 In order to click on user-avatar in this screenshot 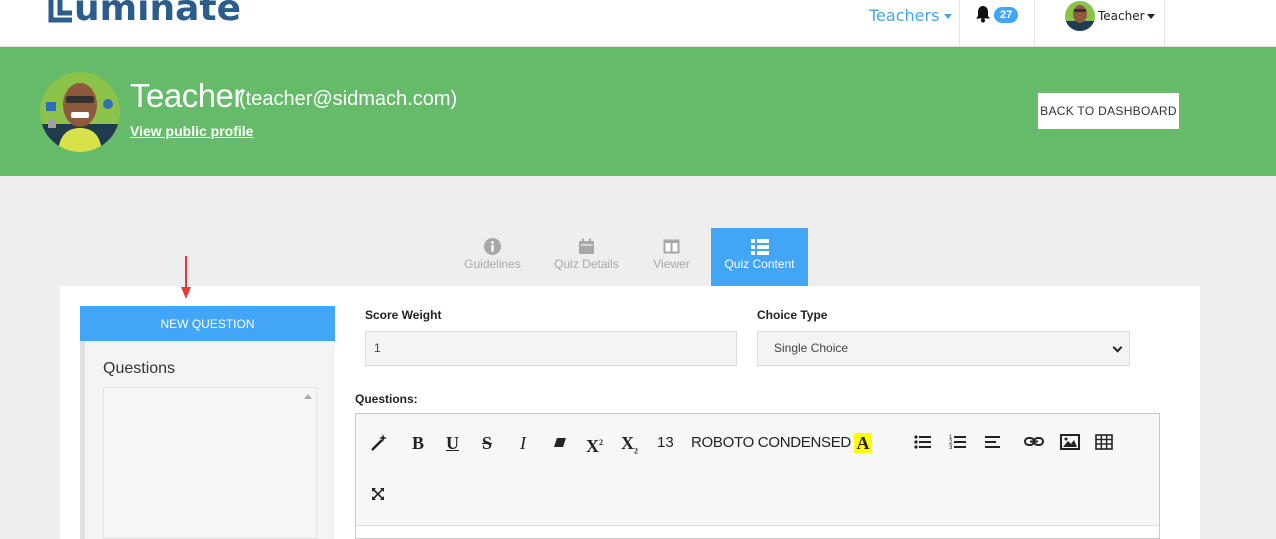, I will do `click(1080, 16)`.